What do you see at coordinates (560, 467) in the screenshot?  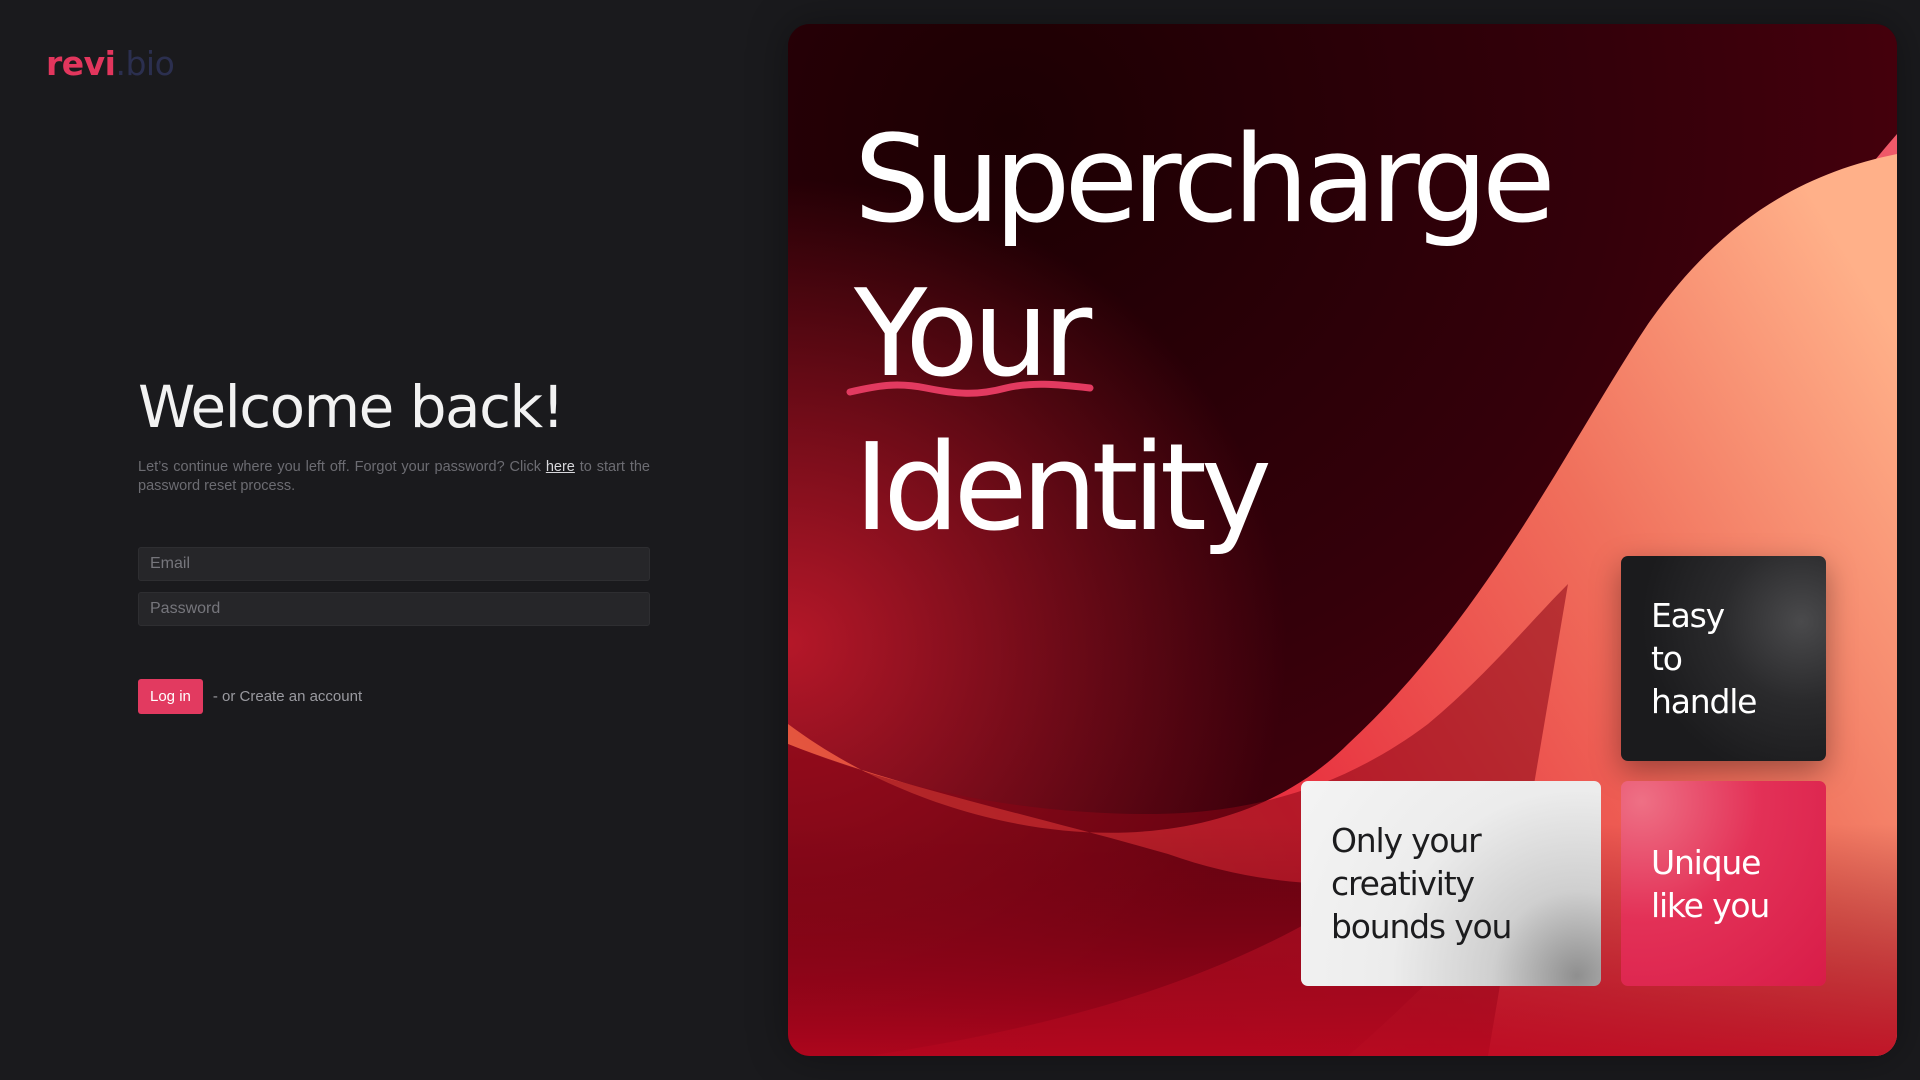 I see `password-reset-link: here` at bounding box center [560, 467].